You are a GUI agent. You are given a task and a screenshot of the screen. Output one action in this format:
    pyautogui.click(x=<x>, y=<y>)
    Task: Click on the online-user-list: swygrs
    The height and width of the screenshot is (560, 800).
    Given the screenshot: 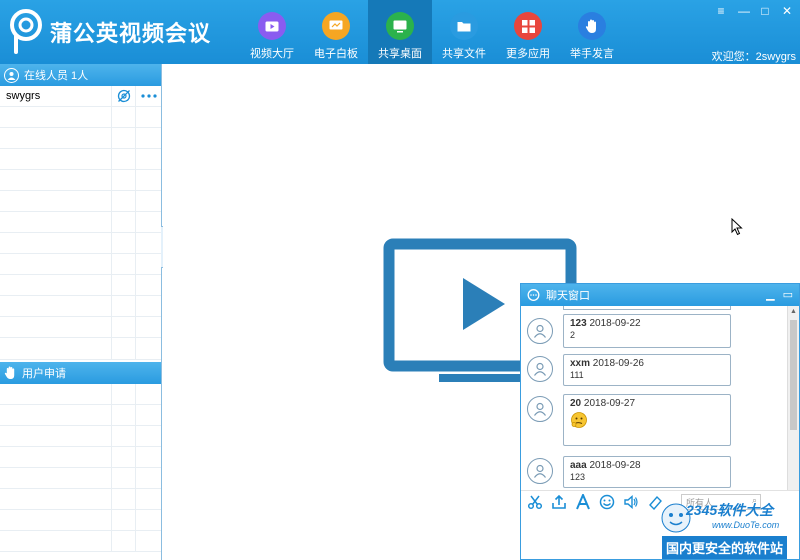 What is the action you would take?
    pyautogui.click(x=80, y=223)
    